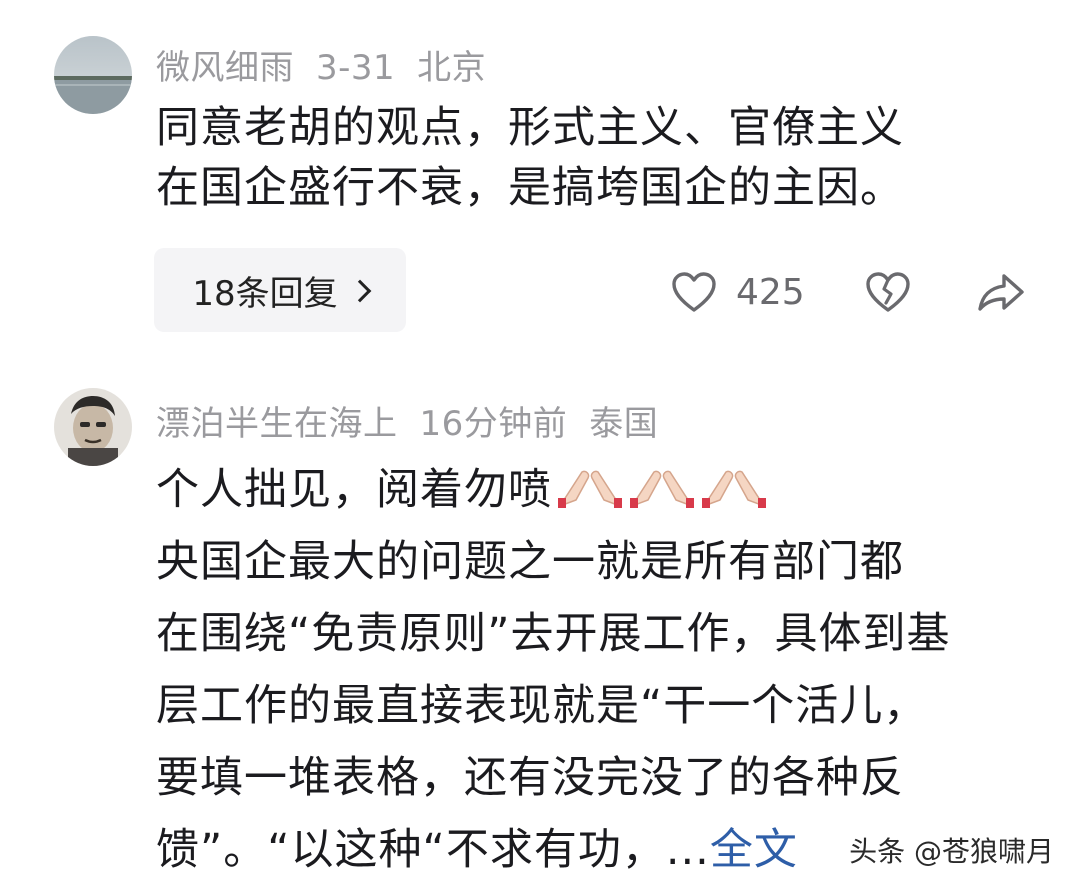 This screenshot has height=890, width=1080. I want to click on replies-label: 18条回复, so click(265, 293).